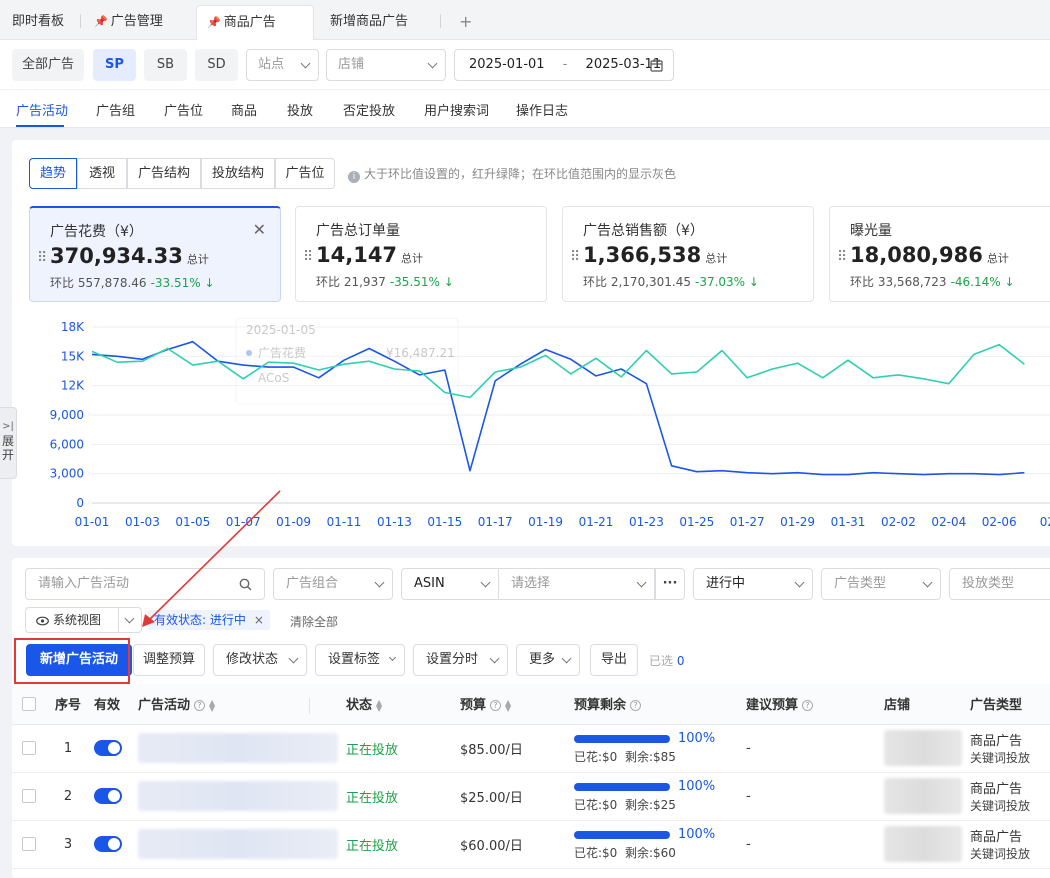  What do you see at coordinates (357, 255) in the screenshot?
I see `card-value: 14,147` at bounding box center [357, 255].